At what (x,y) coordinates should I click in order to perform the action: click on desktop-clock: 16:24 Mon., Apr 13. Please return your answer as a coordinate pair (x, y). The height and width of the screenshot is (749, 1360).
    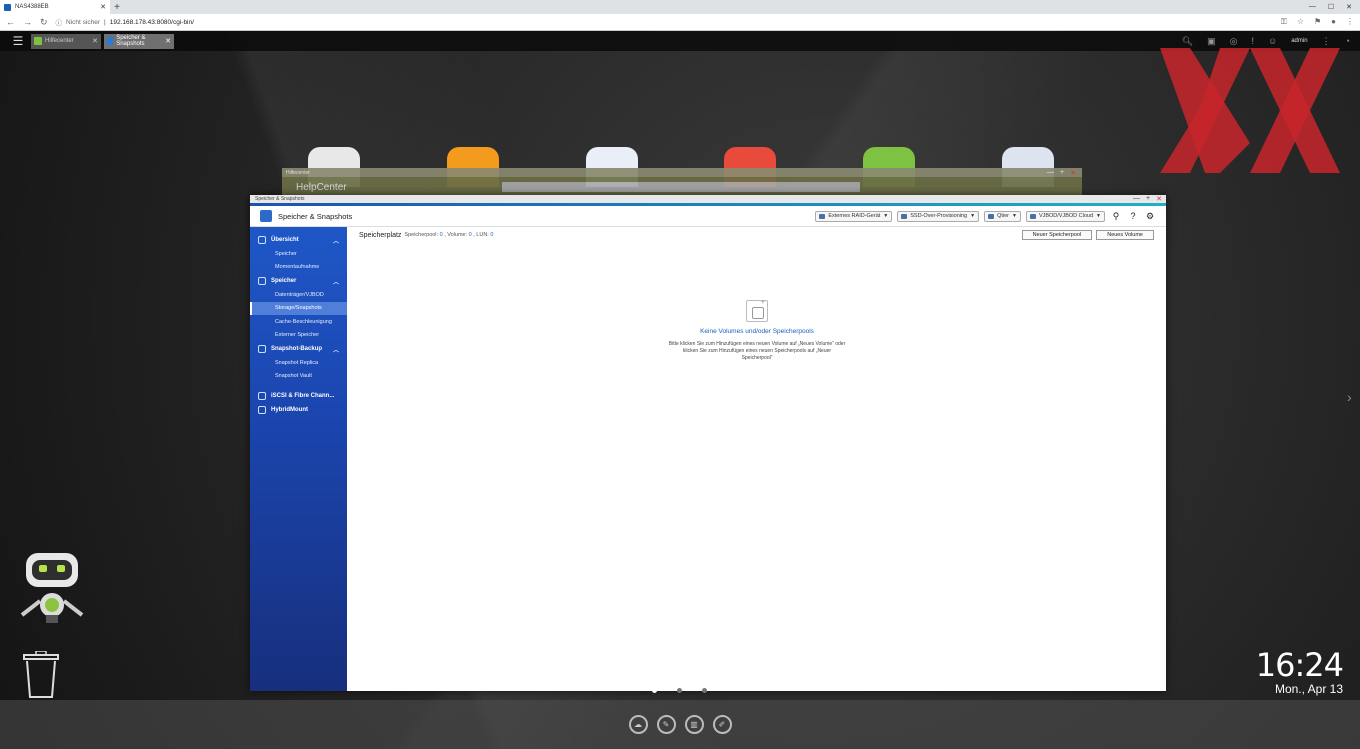
    Looking at the image, I should click on (1272, 671).